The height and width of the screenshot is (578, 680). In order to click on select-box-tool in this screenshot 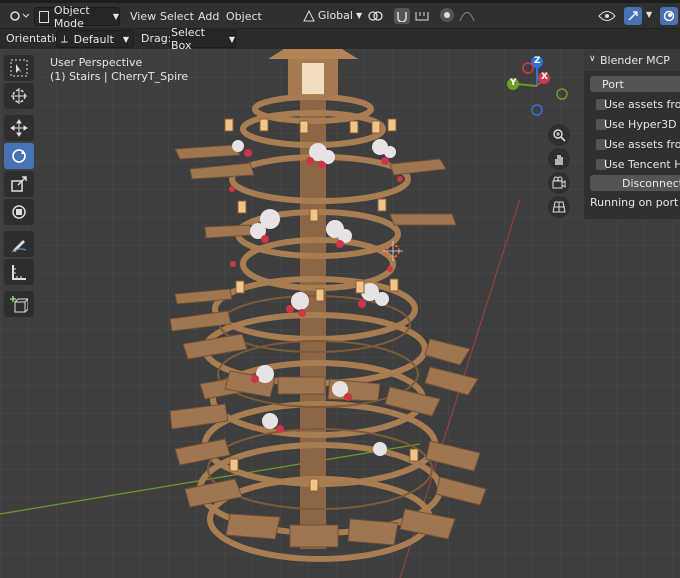, I will do `click(19, 68)`.